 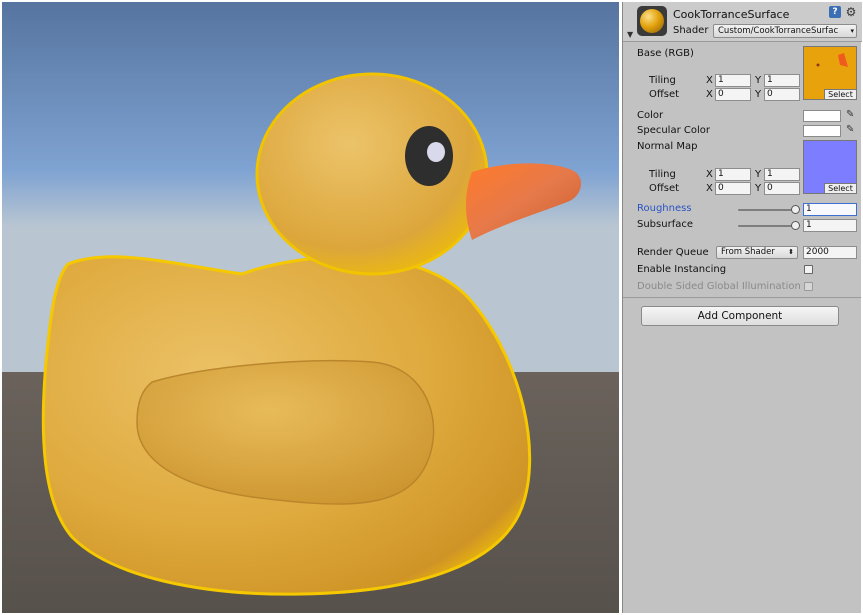 I want to click on normal-tiling-y-field: 1, so click(x=782, y=174).